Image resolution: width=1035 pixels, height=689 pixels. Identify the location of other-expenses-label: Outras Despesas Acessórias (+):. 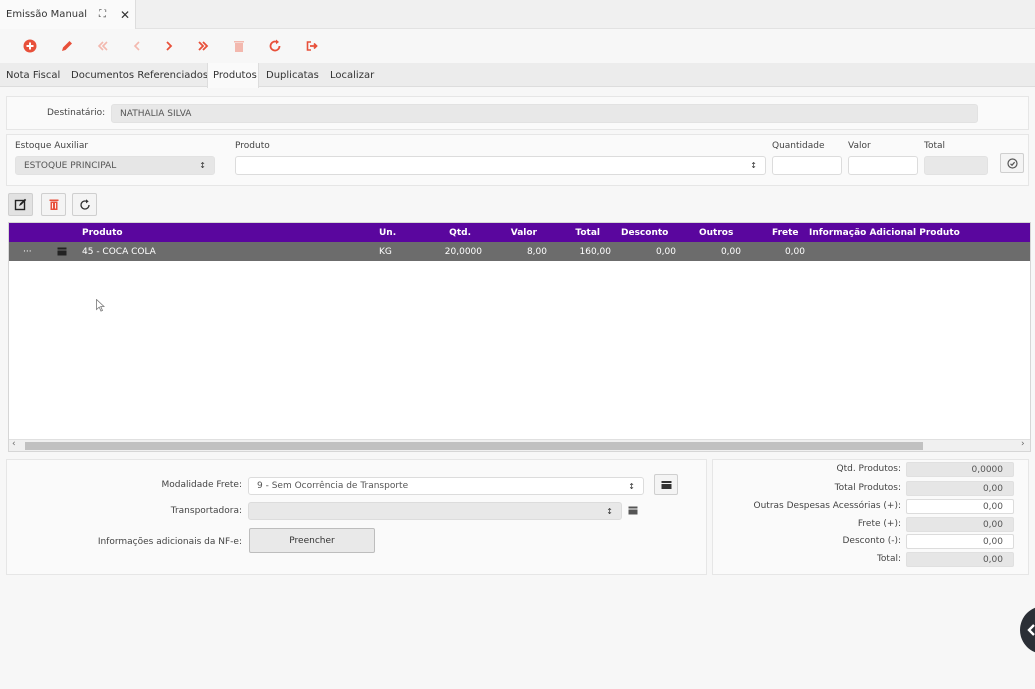
(827, 506).